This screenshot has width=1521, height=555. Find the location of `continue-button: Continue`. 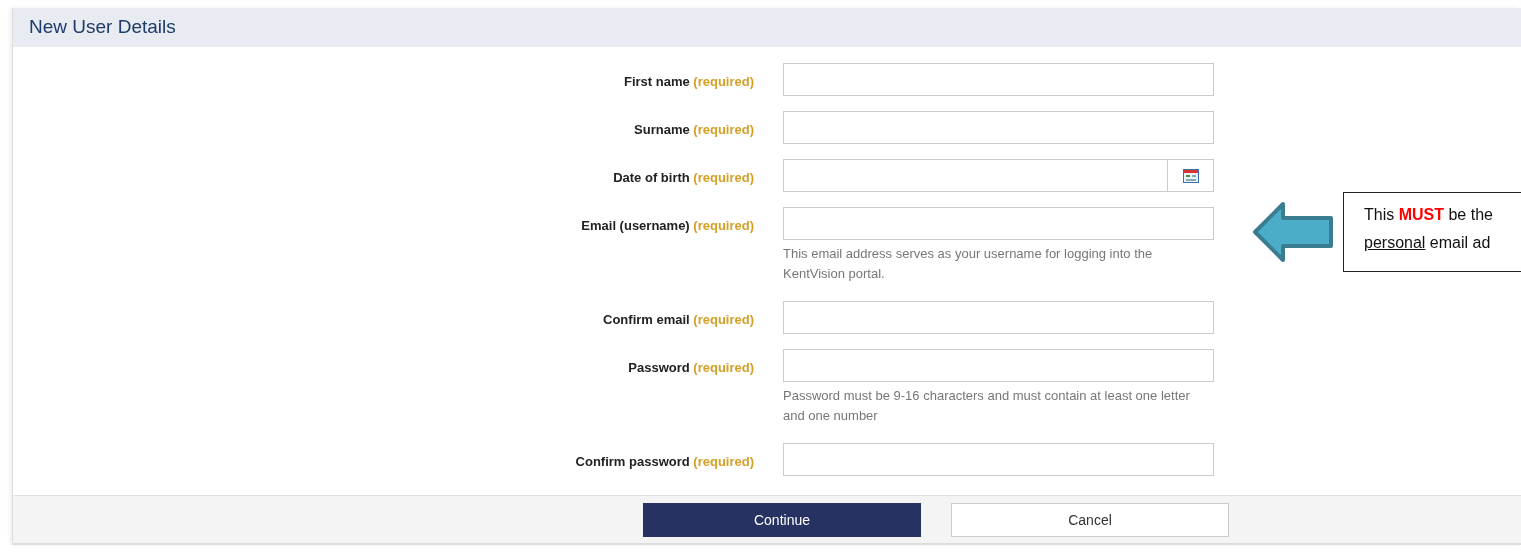

continue-button: Continue is located at coordinates (782, 519).